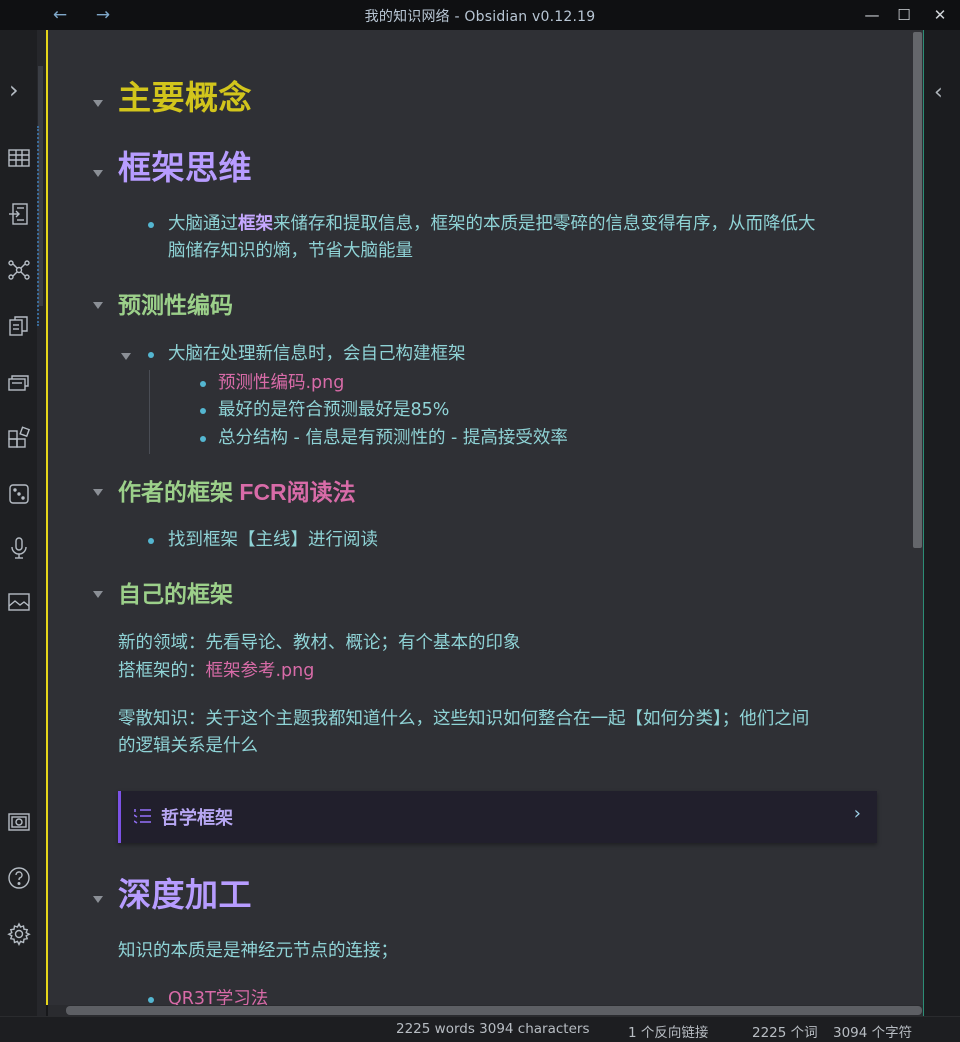  Describe the element at coordinates (940, 15) in the screenshot. I see `close-button: ✕` at that location.